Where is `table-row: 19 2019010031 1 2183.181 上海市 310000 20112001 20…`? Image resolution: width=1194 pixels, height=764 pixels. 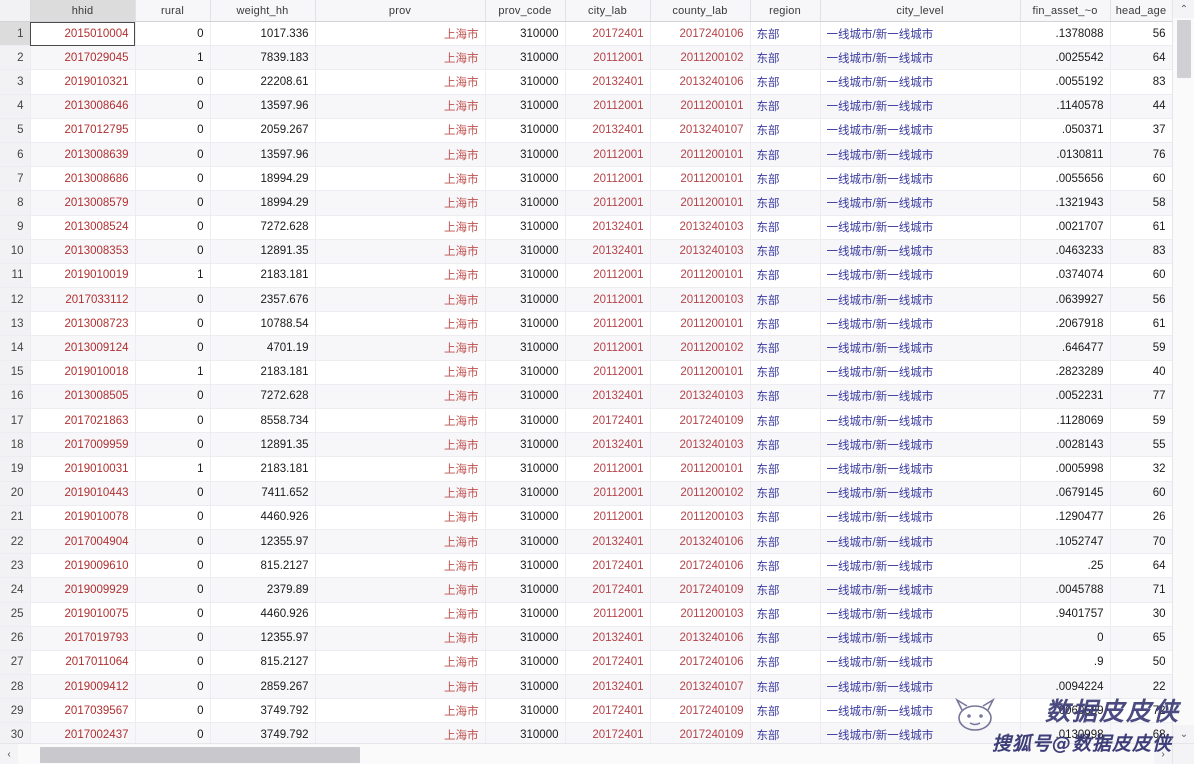 table-row: 19 2019010031 1 2183.181 上海市 310000 20112001 20… is located at coordinates (586, 469).